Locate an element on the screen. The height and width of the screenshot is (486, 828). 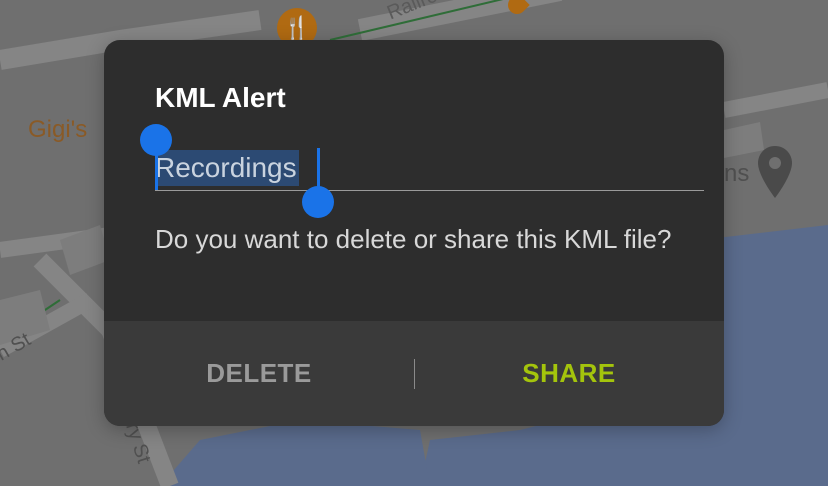
kml-name-input is located at coordinates (429, 168).